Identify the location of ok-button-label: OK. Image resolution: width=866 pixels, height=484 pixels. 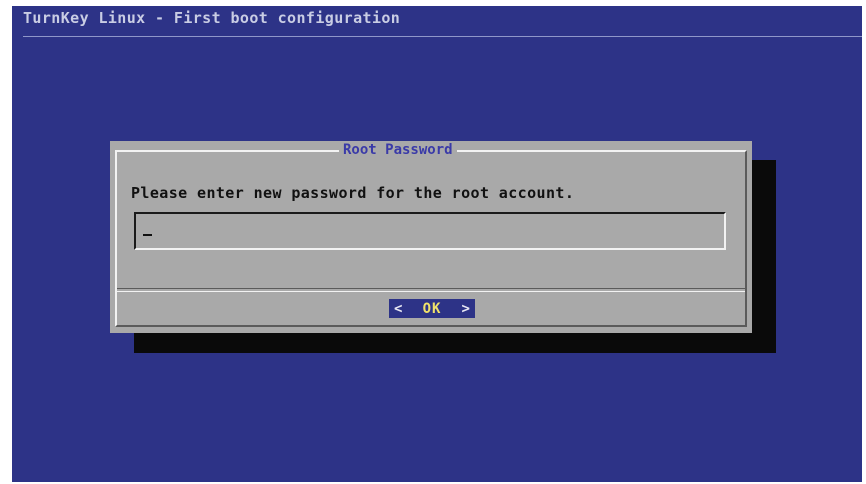
(432, 308).